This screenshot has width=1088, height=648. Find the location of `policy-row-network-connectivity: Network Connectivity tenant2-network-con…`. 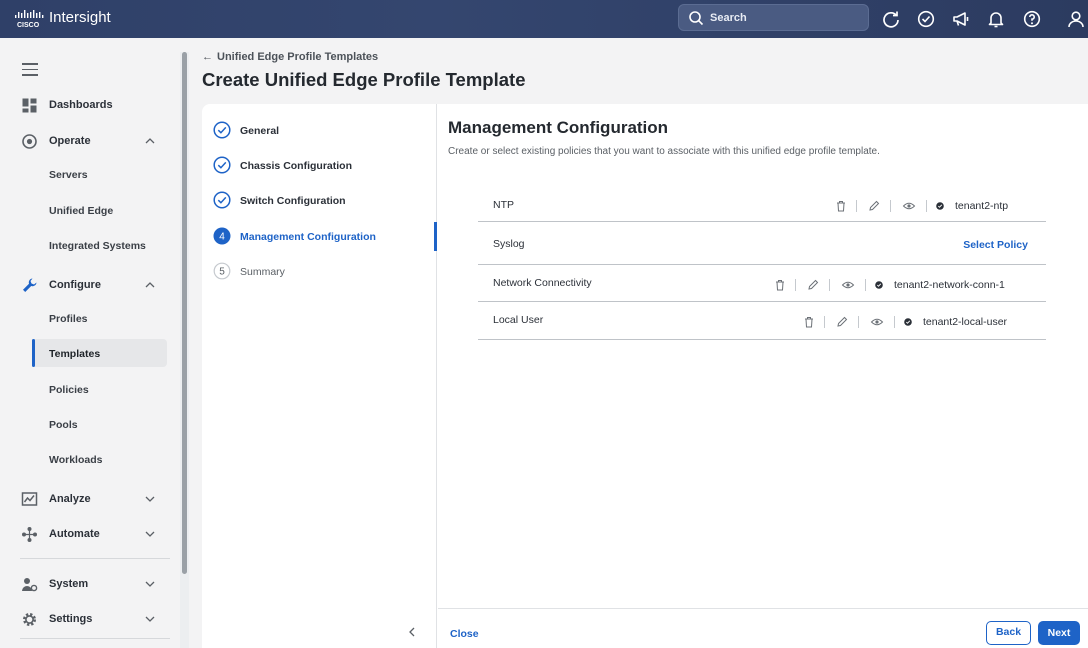

policy-row-network-connectivity: Network Connectivity tenant2-network-con… is located at coordinates (762, 283).